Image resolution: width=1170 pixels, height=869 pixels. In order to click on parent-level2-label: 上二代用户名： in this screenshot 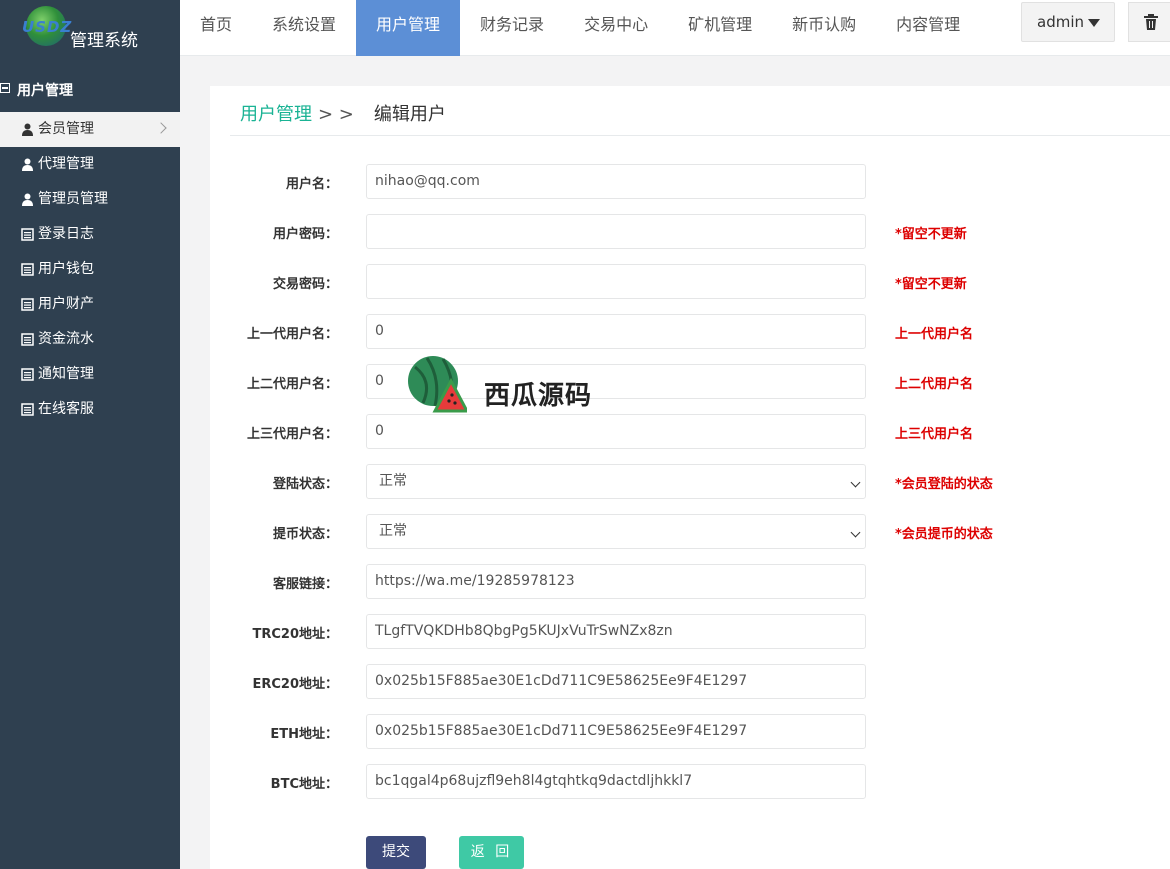, I will do `click(292, 384)`.